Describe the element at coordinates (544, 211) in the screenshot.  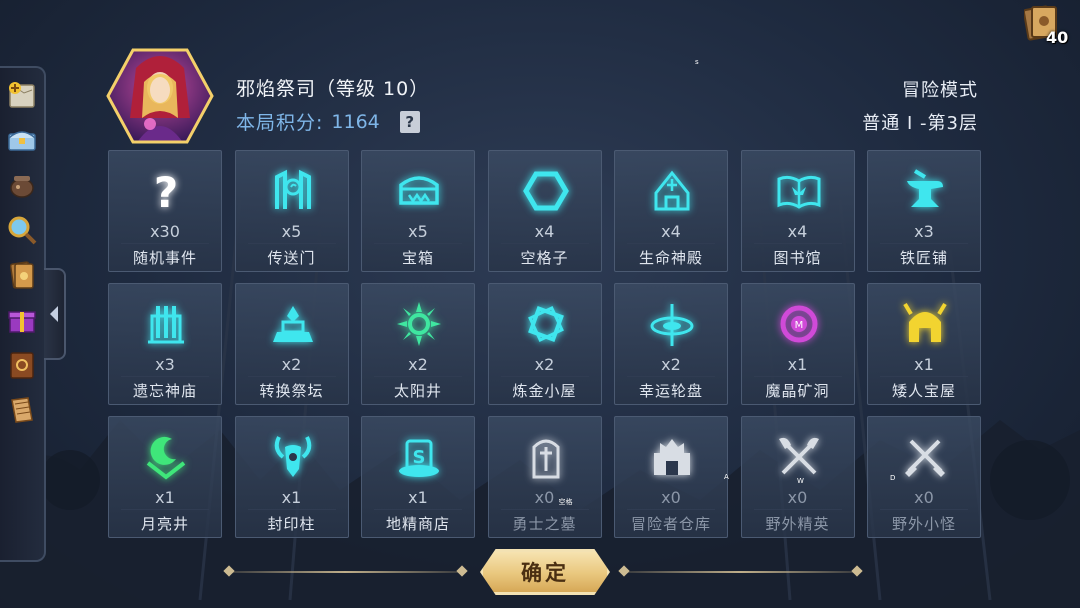
I see `tile-hexagon: x4 空格子` at that location.